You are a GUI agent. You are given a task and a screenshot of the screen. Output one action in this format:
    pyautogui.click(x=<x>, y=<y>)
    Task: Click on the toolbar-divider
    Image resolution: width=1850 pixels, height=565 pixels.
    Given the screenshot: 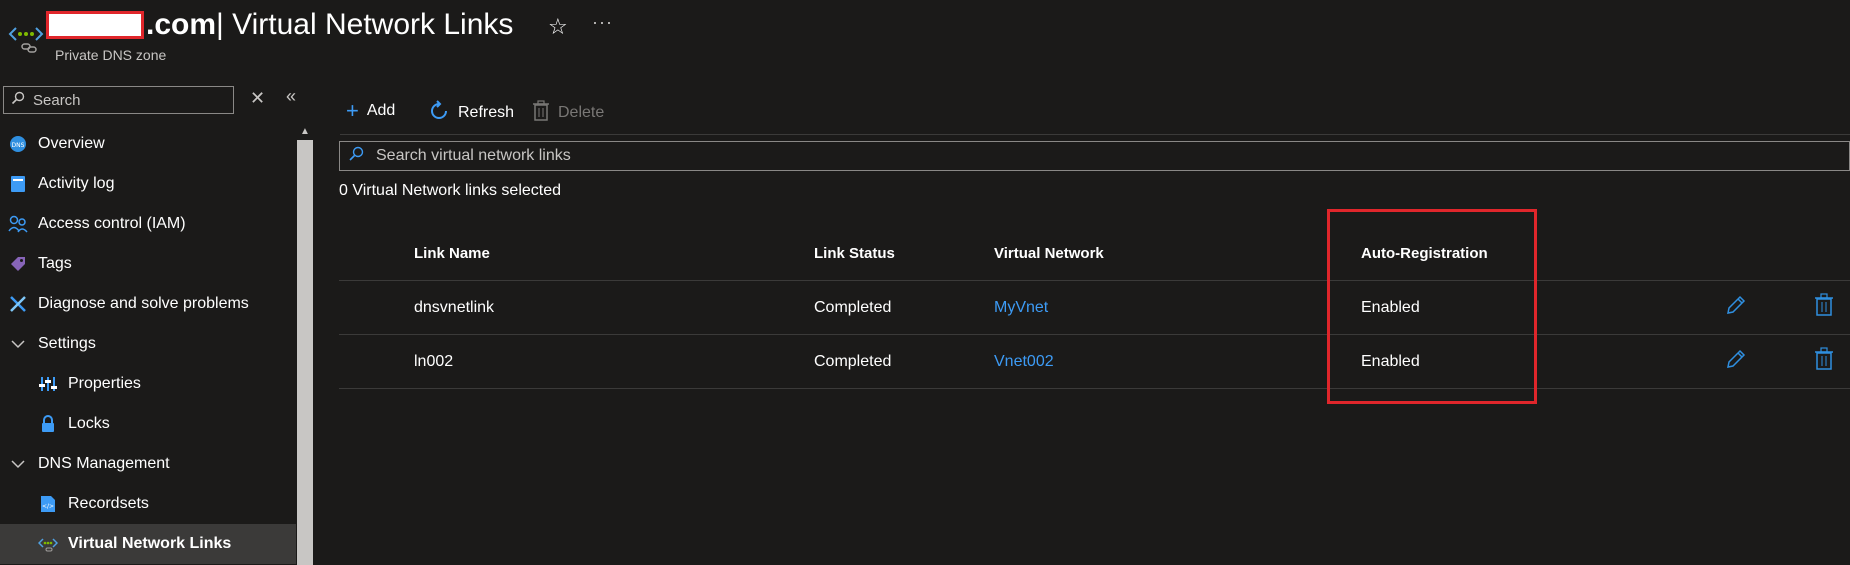 What is the action you would take?
    pyautogui.click(x=1095, y=134)
    